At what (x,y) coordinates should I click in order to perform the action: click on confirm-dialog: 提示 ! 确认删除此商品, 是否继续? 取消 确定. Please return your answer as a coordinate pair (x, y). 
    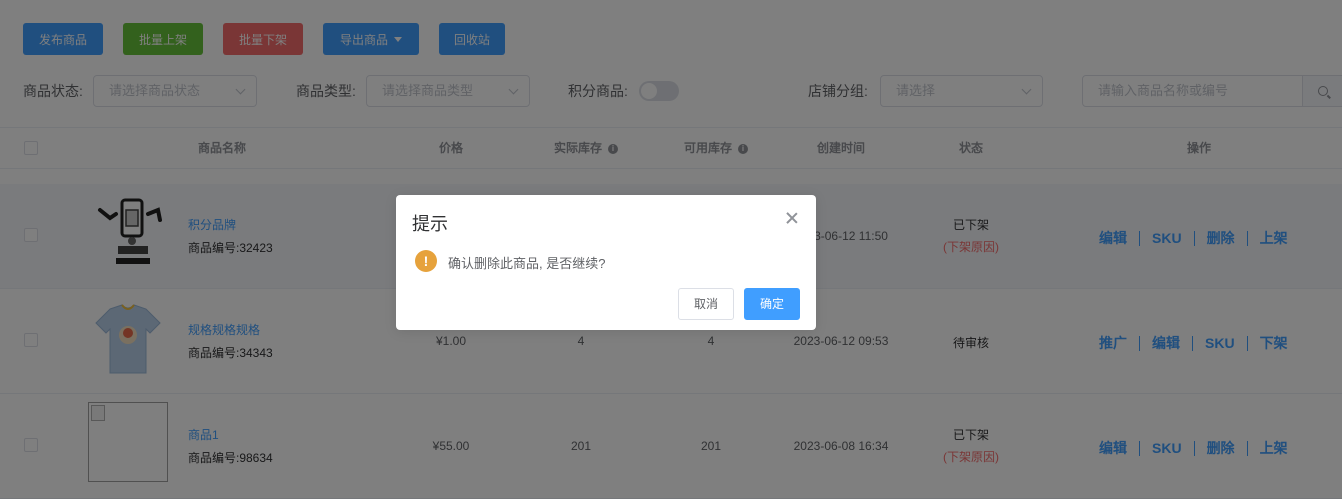
    Looking at the image, I should click on (606, 262).